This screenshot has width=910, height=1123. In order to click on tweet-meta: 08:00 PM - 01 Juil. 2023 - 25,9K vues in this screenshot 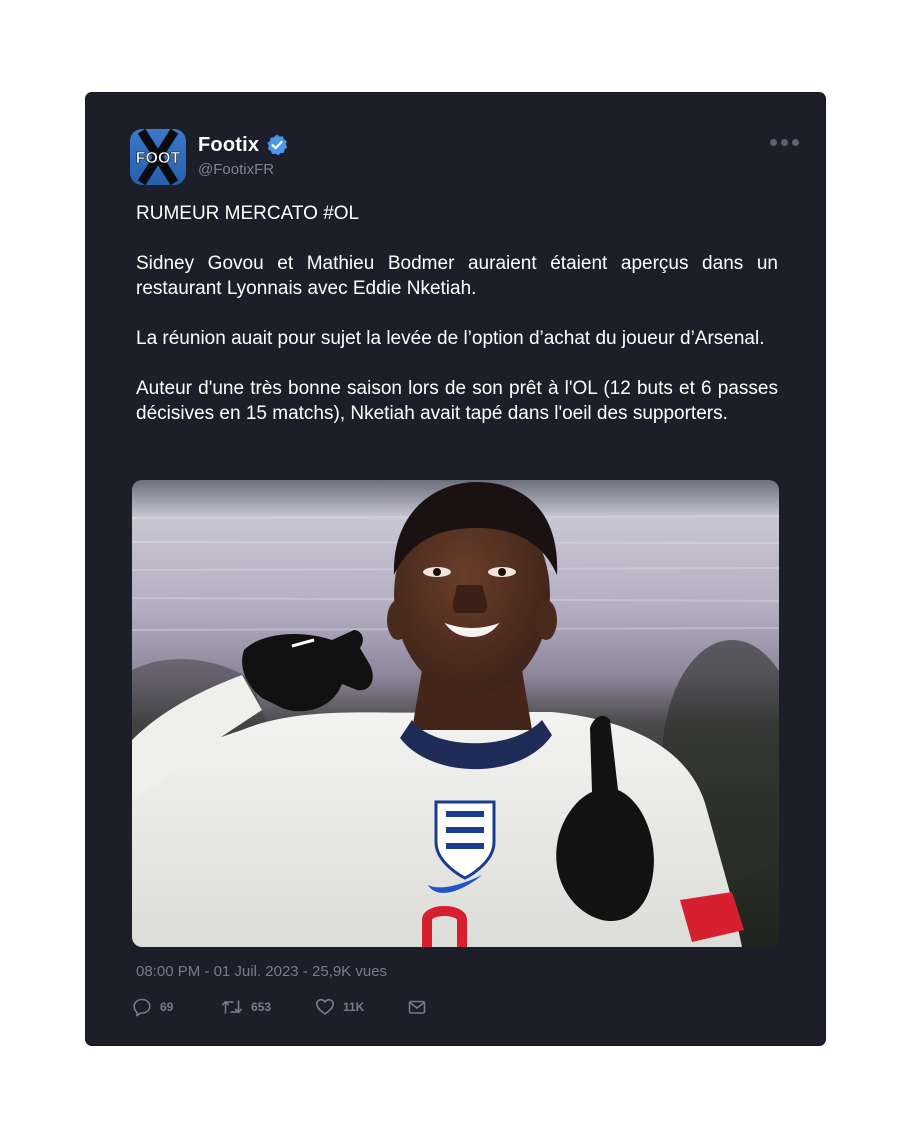, I will do `click(261, 971)`.